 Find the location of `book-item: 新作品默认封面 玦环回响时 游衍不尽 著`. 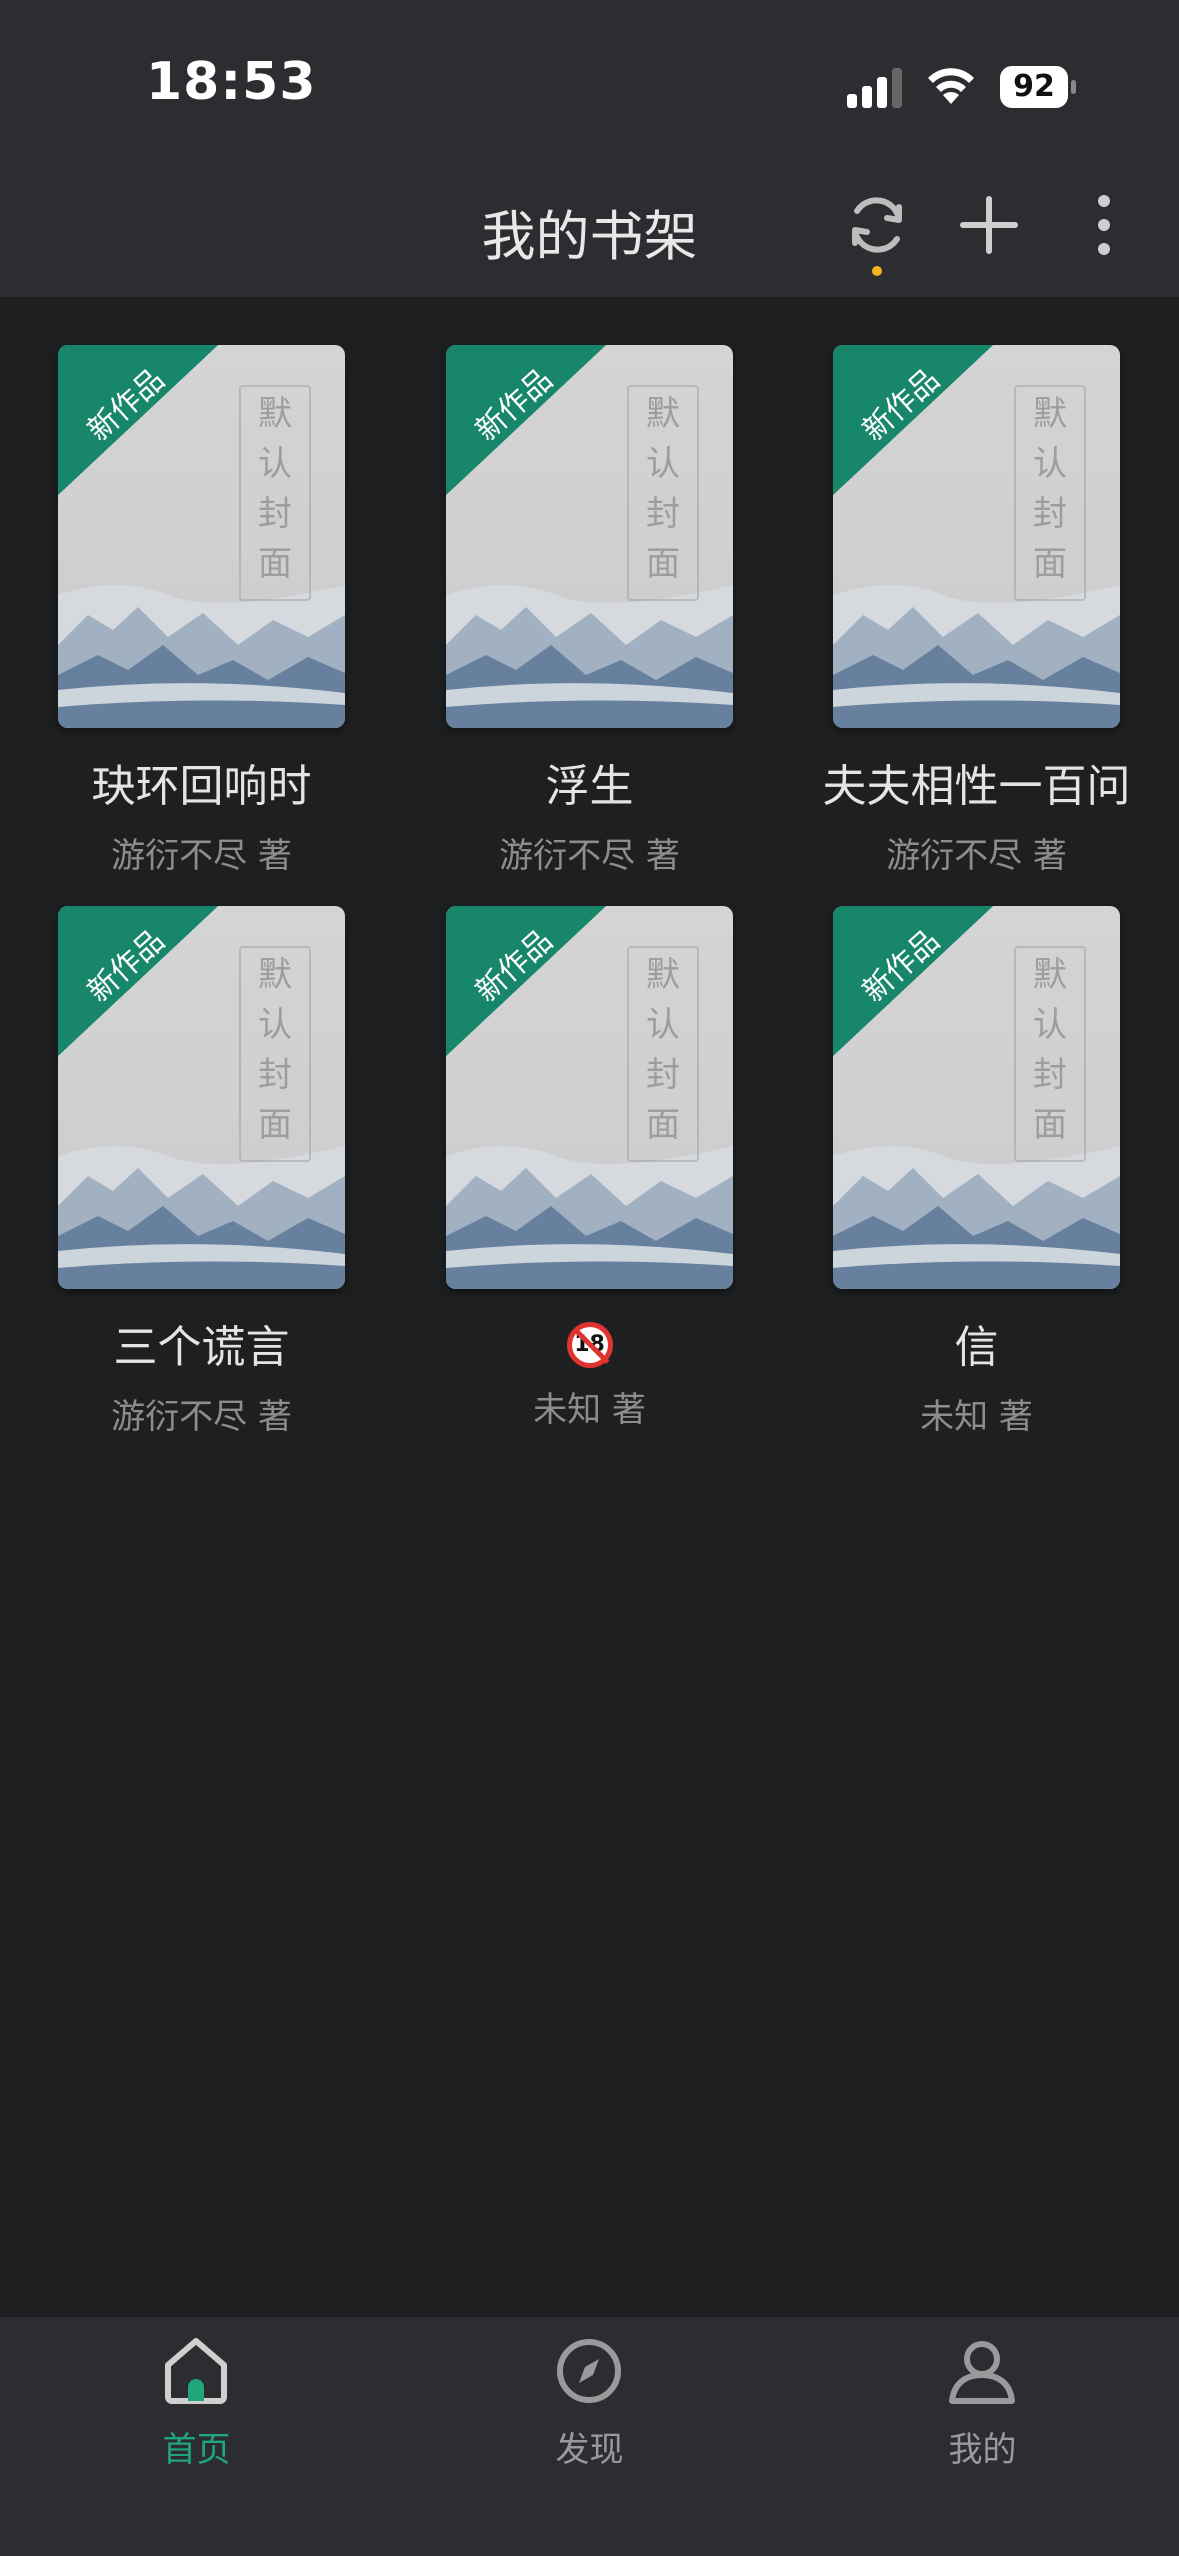

book-item: 新作品默认封面 玦环回响时 游衍不尽 著 is located at coordinates (201, 611).